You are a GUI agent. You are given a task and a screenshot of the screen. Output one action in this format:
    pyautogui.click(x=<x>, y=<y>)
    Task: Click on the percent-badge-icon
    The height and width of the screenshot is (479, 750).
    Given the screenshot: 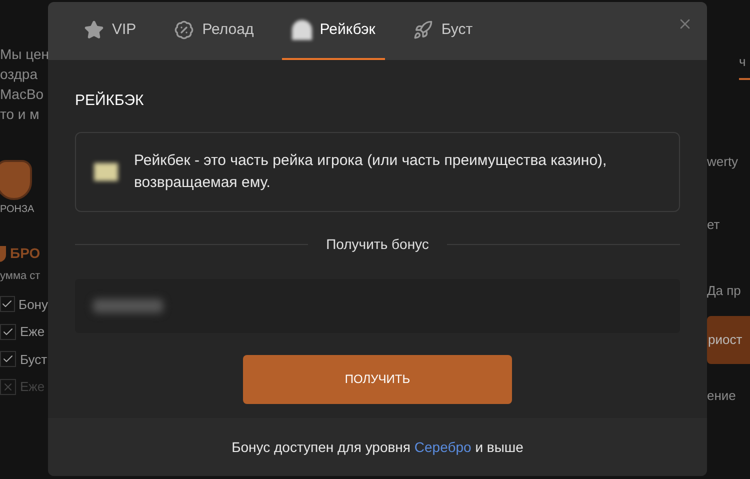 What is the action you would take?
    pyautogui.click(x=184, y=30)
    